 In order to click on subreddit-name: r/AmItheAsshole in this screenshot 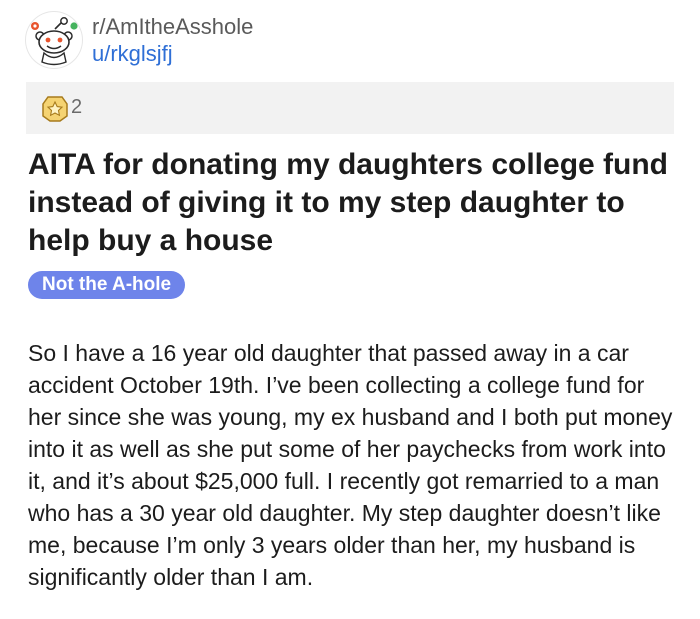, I will do `click(172, 27)`.